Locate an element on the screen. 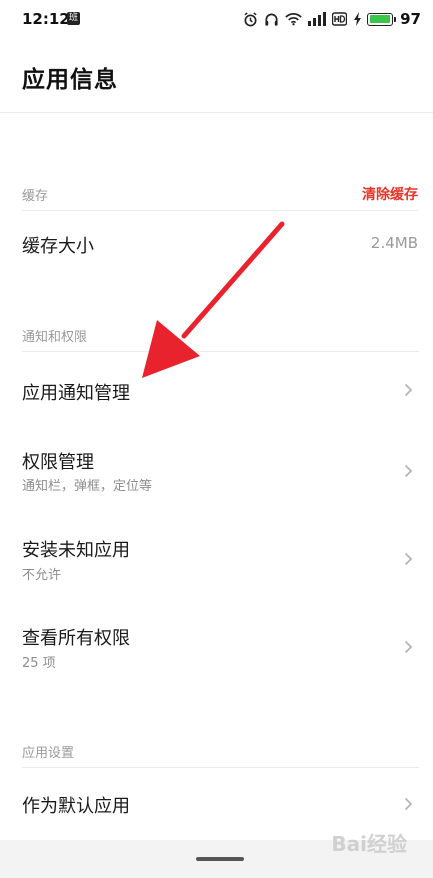 The height and width of the screenshot is (878, 433). cache-size-label: 缓存大小 is located at coordinates (58, 246).